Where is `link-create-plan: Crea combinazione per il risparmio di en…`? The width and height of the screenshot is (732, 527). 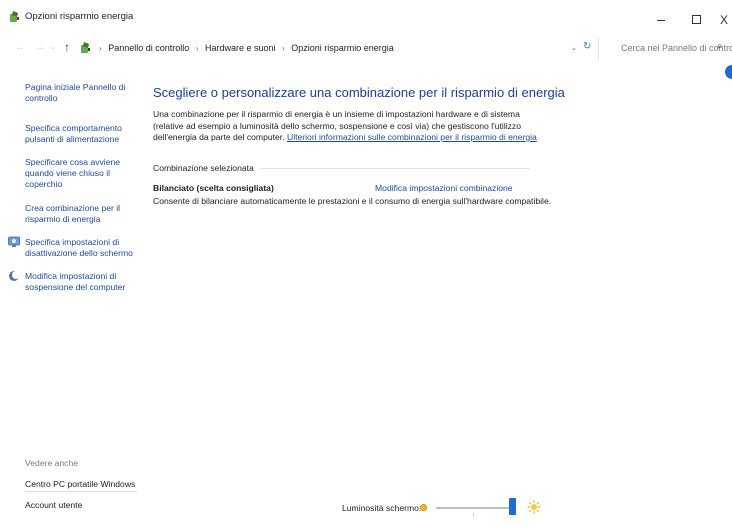
link-create-plan: Crea combinazione per il risparmio di en… is located at coordinates (79, 214).